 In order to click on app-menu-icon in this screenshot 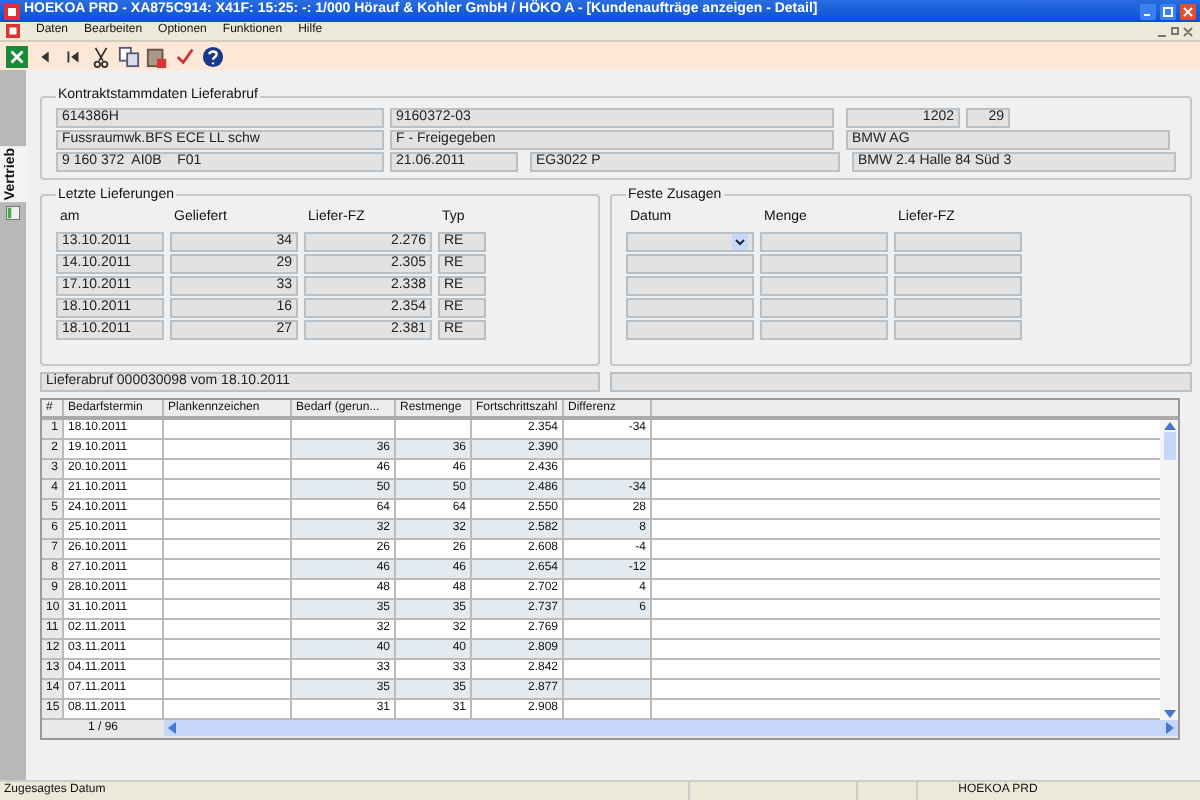, I will do `click(13, 31)`.